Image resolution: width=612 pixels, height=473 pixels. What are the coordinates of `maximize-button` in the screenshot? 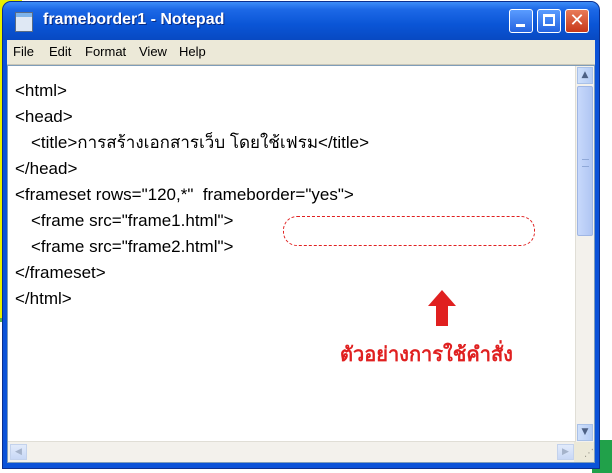 It's located at (549, 21).